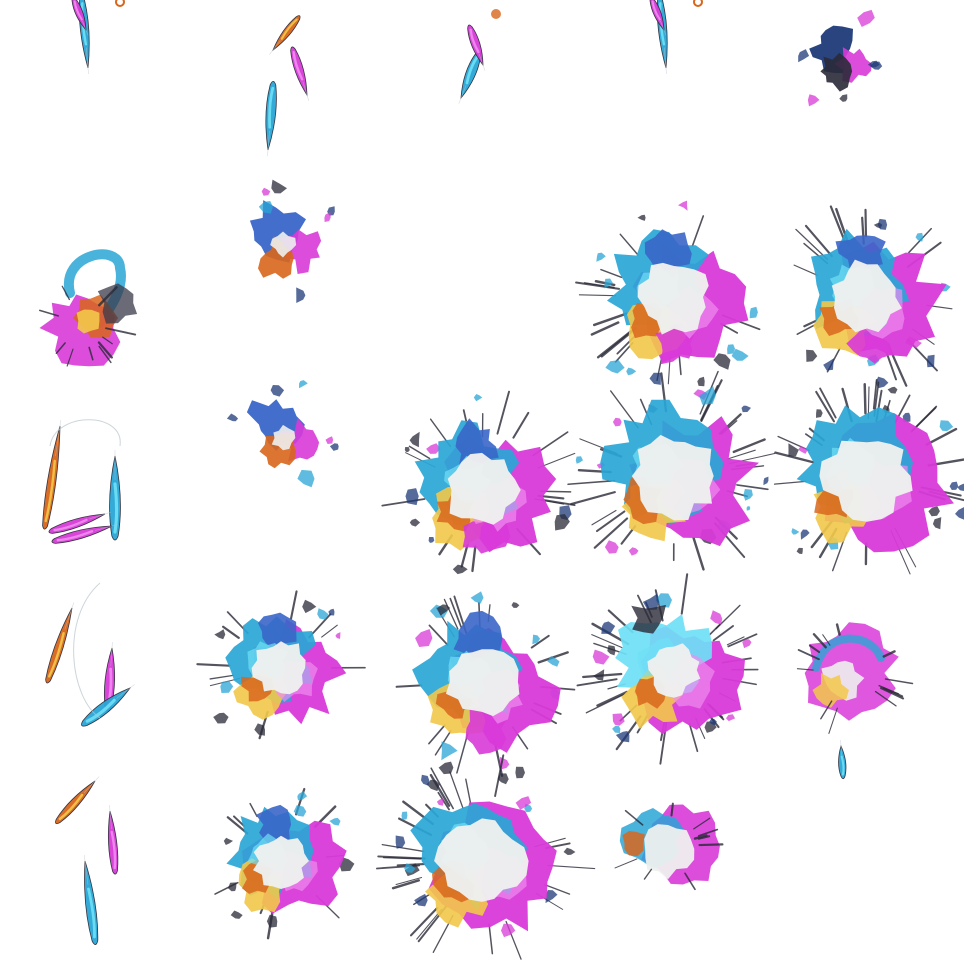  Describe the element at coordinates (495, 13) in the screenshot. I see `ember` at that location.